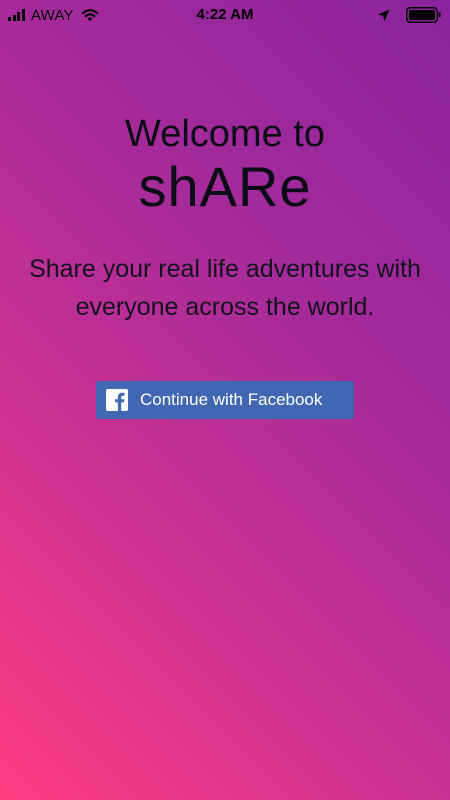 This screenshot has width=450, height=800. Describe the element at coordinates (225, 15) in the screenshot. I see `status-bar: AWAY 4:22 AM` at that location.